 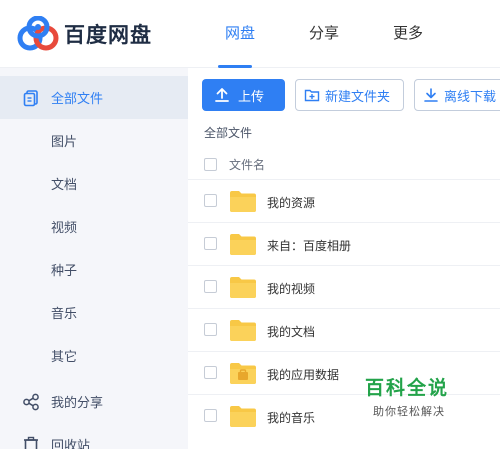 What do you see at coordinates (407, 388) in the screenshot?
I see `watermark-title: 百科全说` at bounding box center [407, 388].